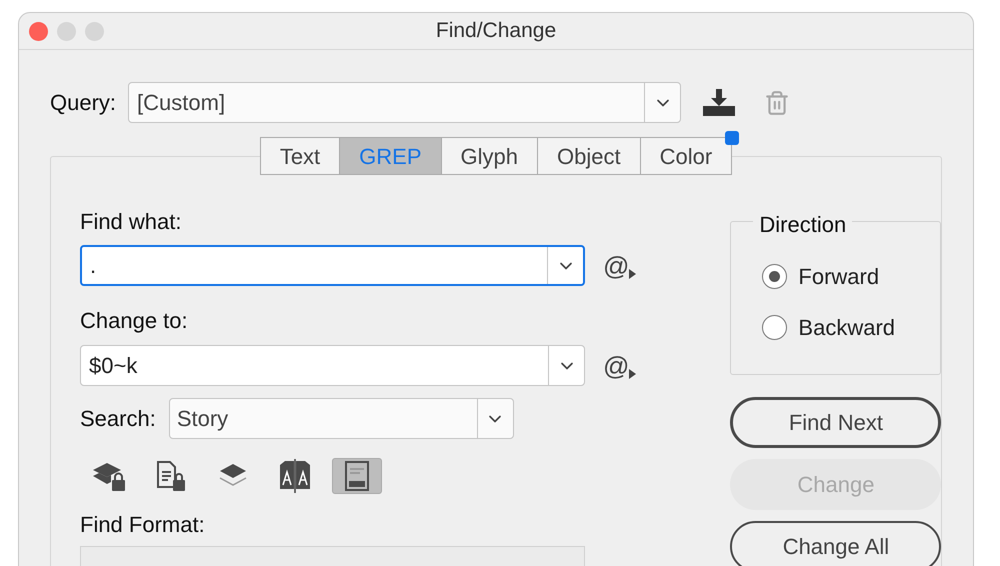  Describe the element at coordinates (118, 419) in the screenshot. I see `search-label: Search:` at that location.